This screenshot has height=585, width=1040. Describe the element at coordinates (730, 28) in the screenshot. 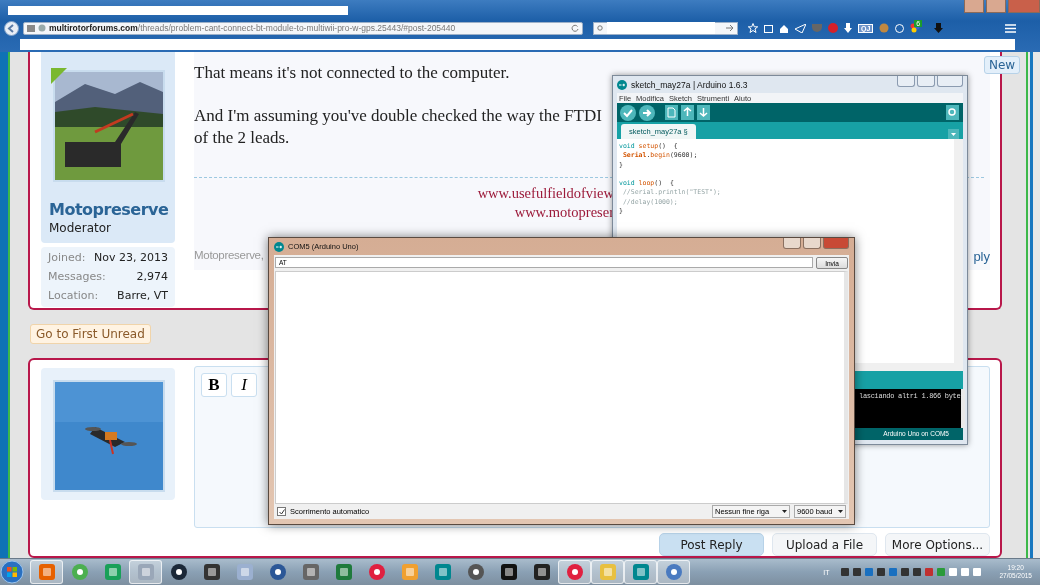

I see `arrow-icon` at that location.